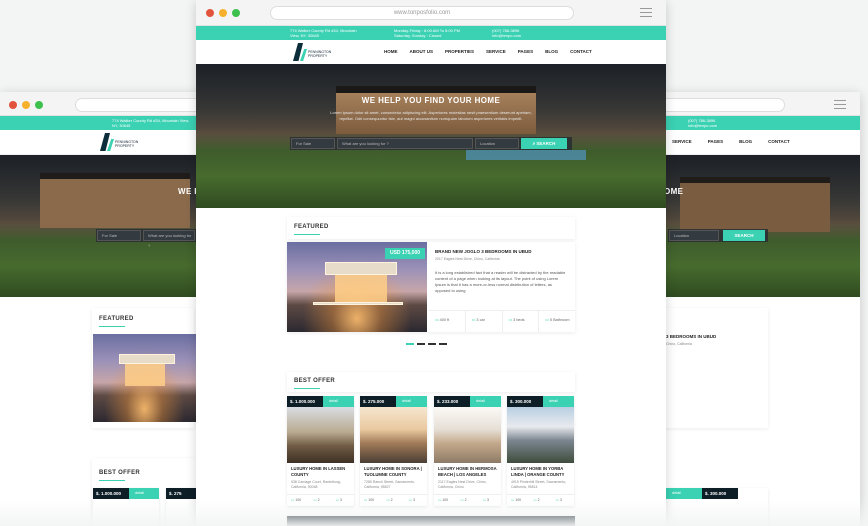 This screenshot has height=526, width=868. I want to click on hero-search-back-right: Location SEARCH, so click(718, 235).